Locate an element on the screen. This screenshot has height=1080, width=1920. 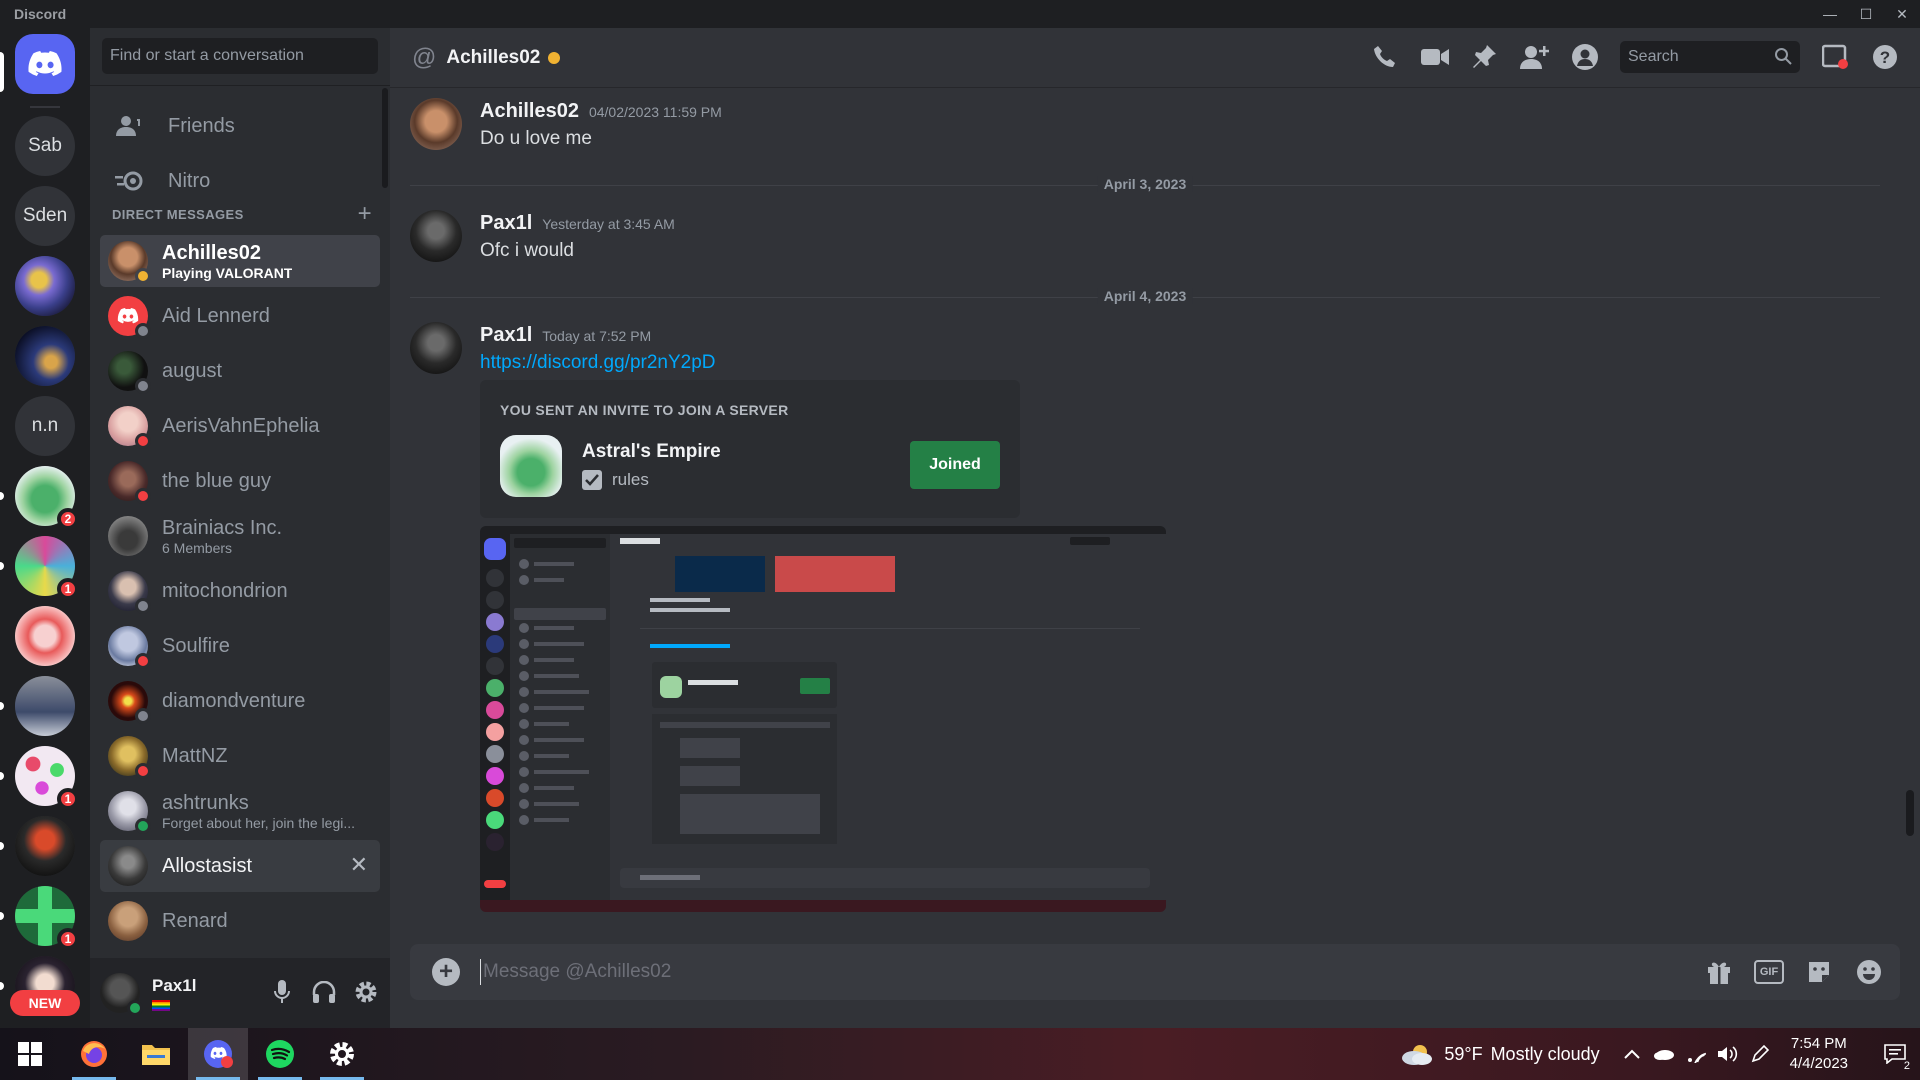
headphones-icon is located at coordinates (324, 992).